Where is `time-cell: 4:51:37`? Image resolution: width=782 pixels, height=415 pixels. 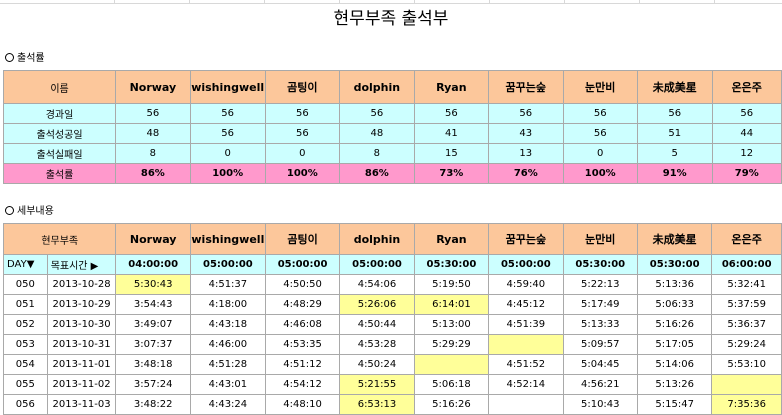
time-cell: 4:51:37 is located at coordinates (227, 284).